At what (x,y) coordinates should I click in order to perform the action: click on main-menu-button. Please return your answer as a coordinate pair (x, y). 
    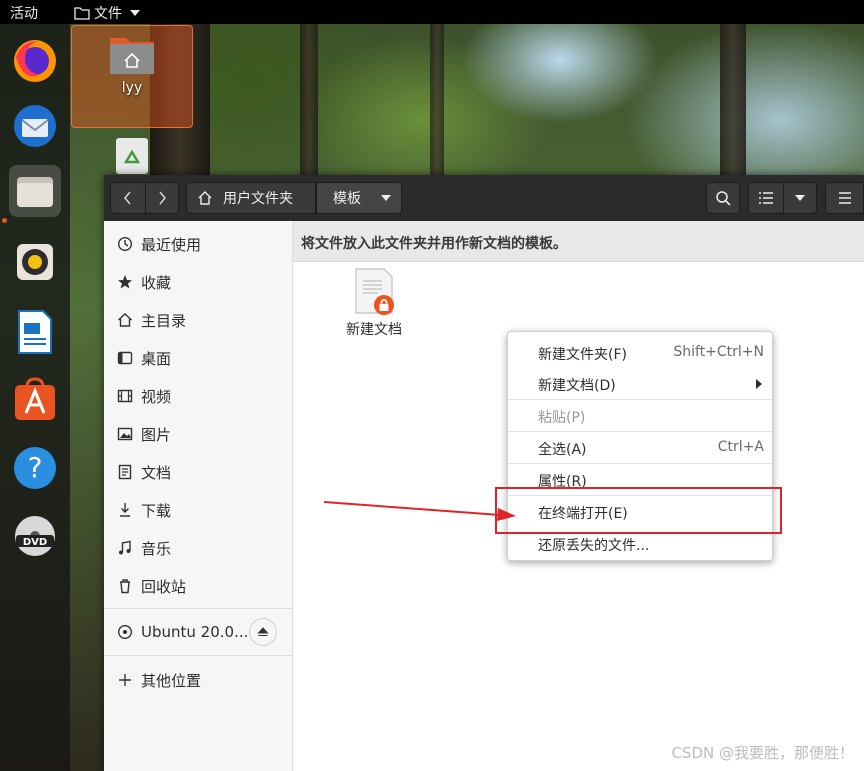
    Looking at the image, I should click on (844, 198).